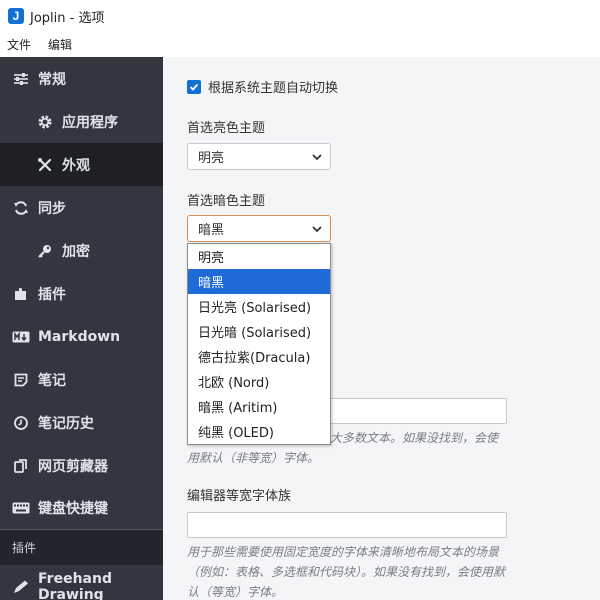 This screenshot has width=600, height=600. I want to click on puzzle-icon, so click(21, 294).